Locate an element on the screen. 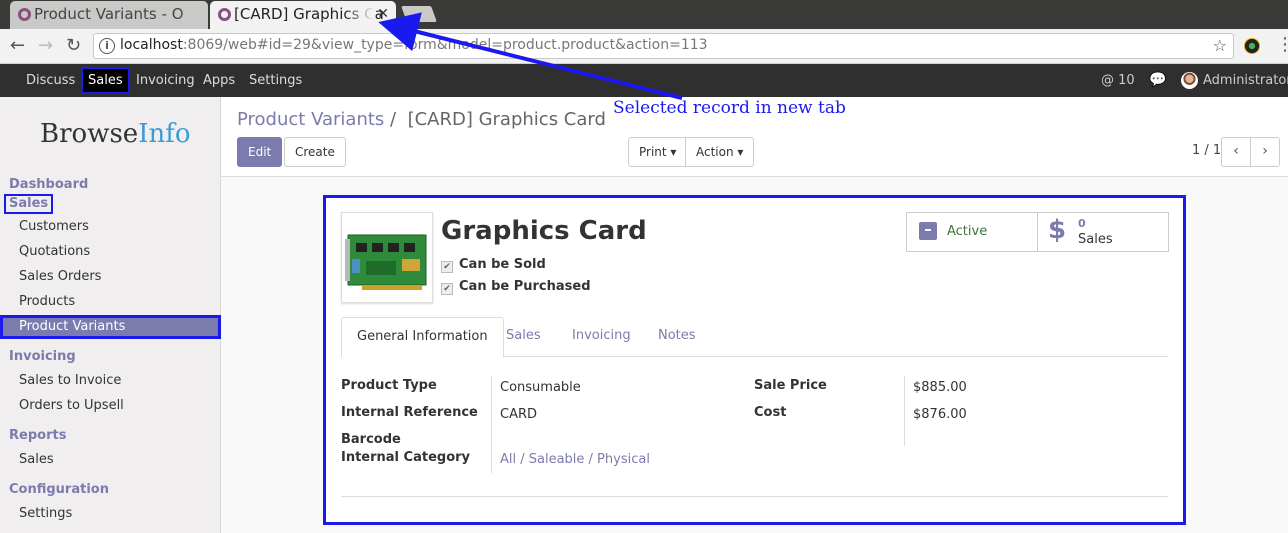 The height and width of the screenshot is (533, 1288). stat-buttons: Active $ 0 Sales is located at coordinates (1037, 232).